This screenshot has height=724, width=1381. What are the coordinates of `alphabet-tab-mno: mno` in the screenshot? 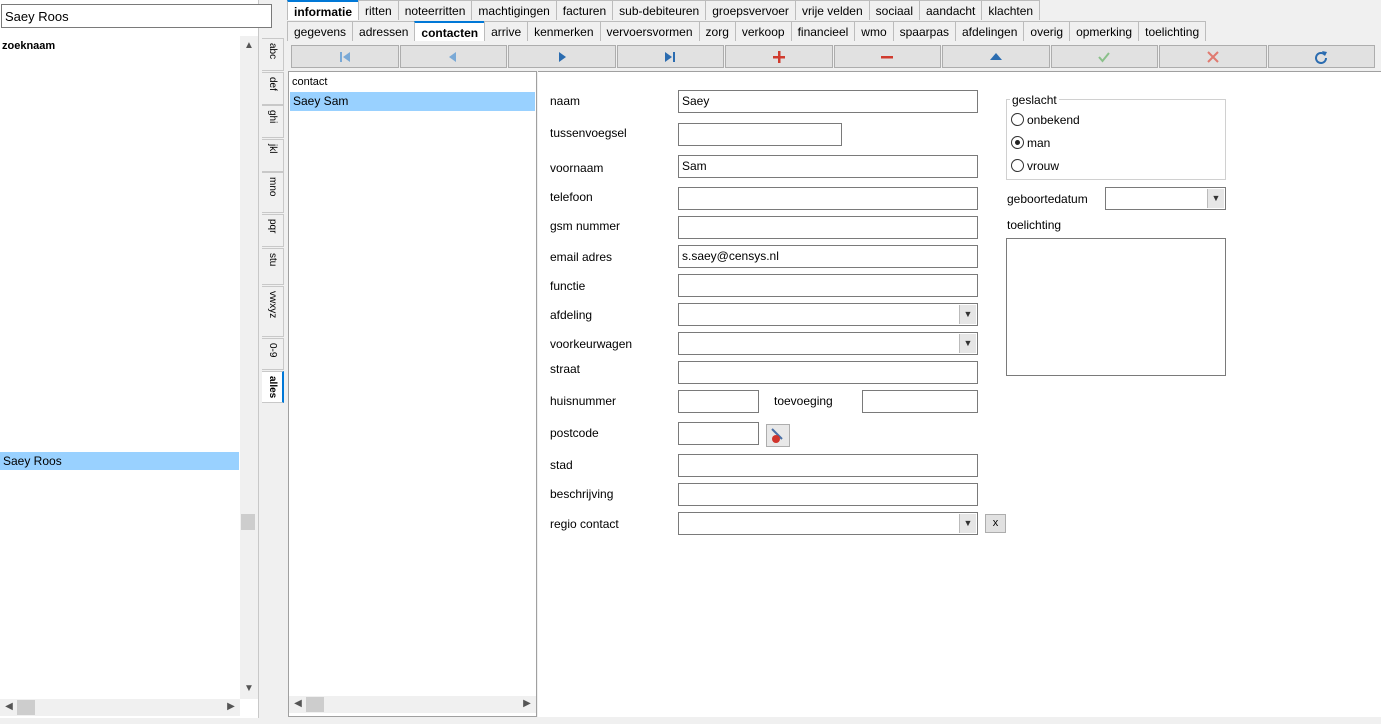 It's located at (273, 192).